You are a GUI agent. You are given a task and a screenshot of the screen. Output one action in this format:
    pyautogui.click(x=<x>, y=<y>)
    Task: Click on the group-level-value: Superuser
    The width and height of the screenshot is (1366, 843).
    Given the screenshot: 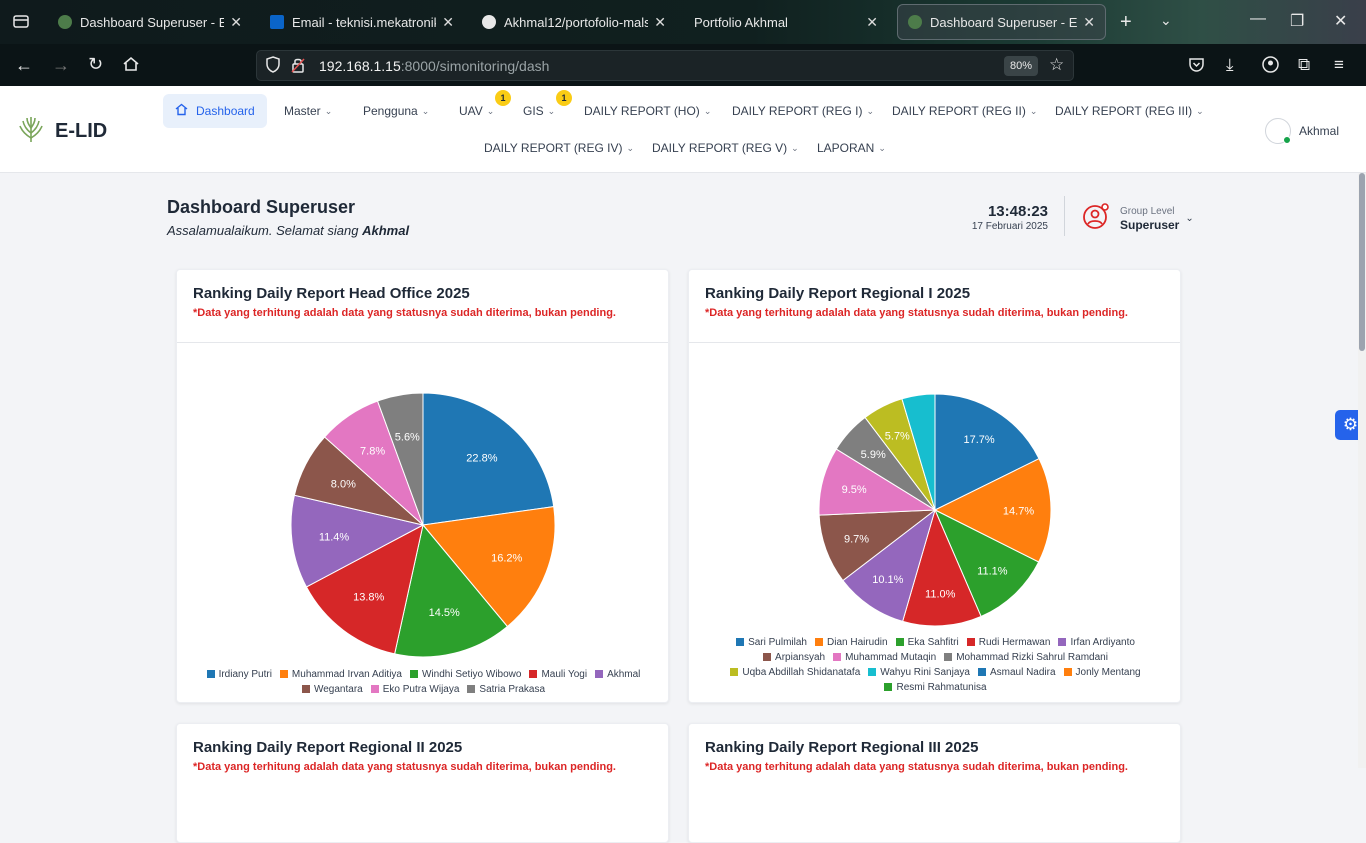 What is the action you would take?
    pyautogui.click(x=1150, y=224)
    